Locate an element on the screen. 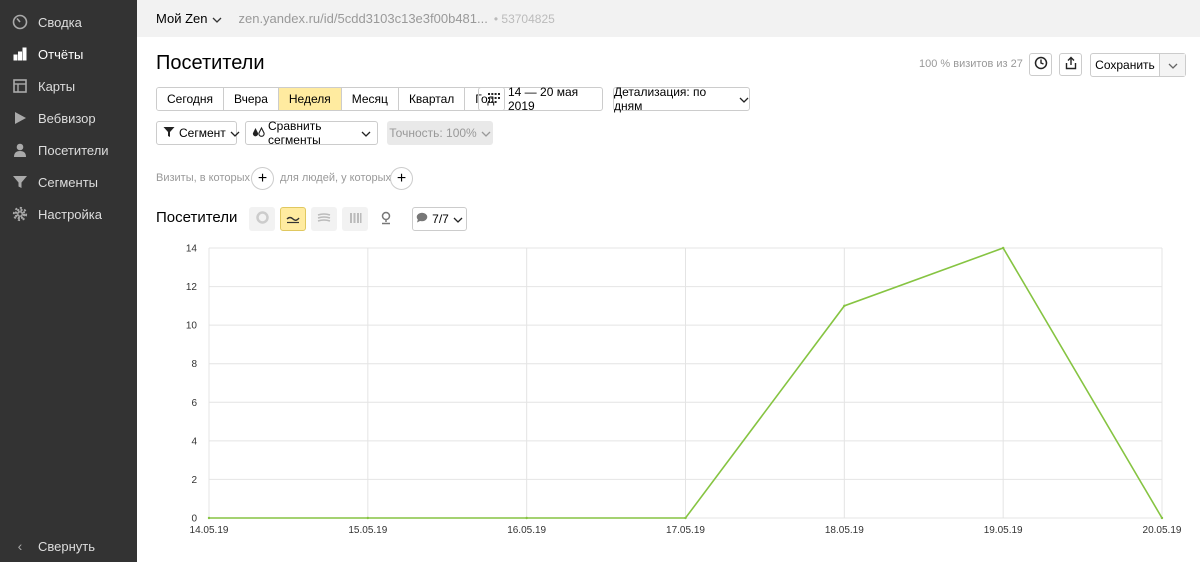  clock-icon is located at coordinates (1041, 64).